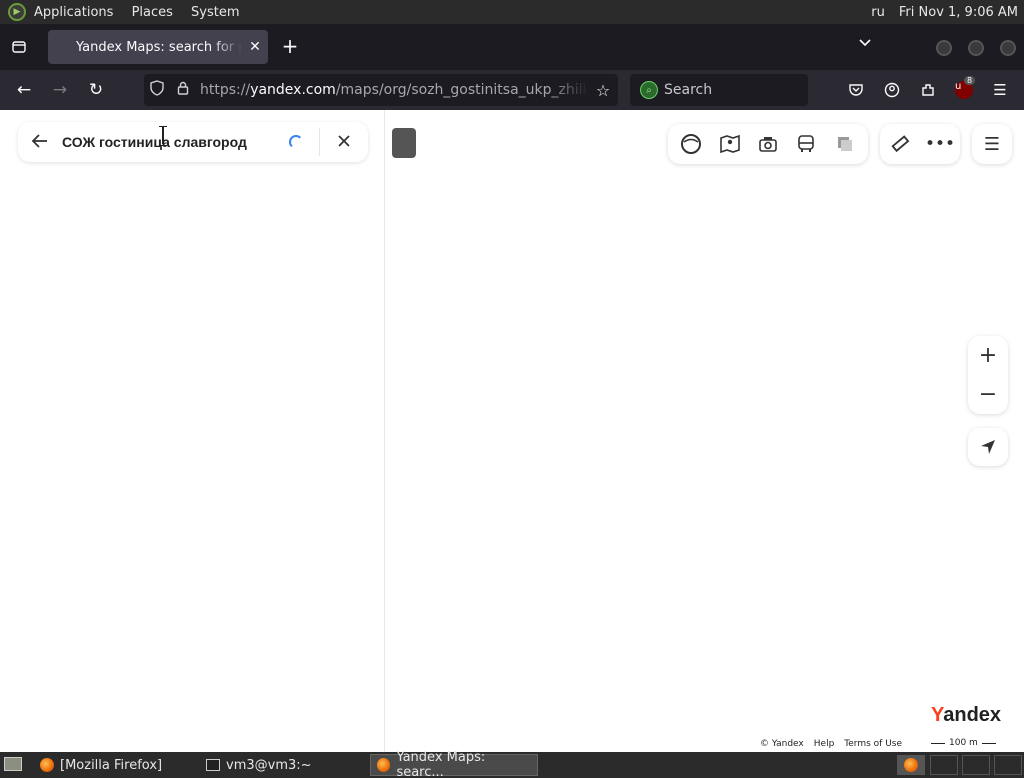 The image size is (1024, 780). Describe the element at coordinates (865, 44) in the screenshot. I see `chevron-down-icon` at that location.